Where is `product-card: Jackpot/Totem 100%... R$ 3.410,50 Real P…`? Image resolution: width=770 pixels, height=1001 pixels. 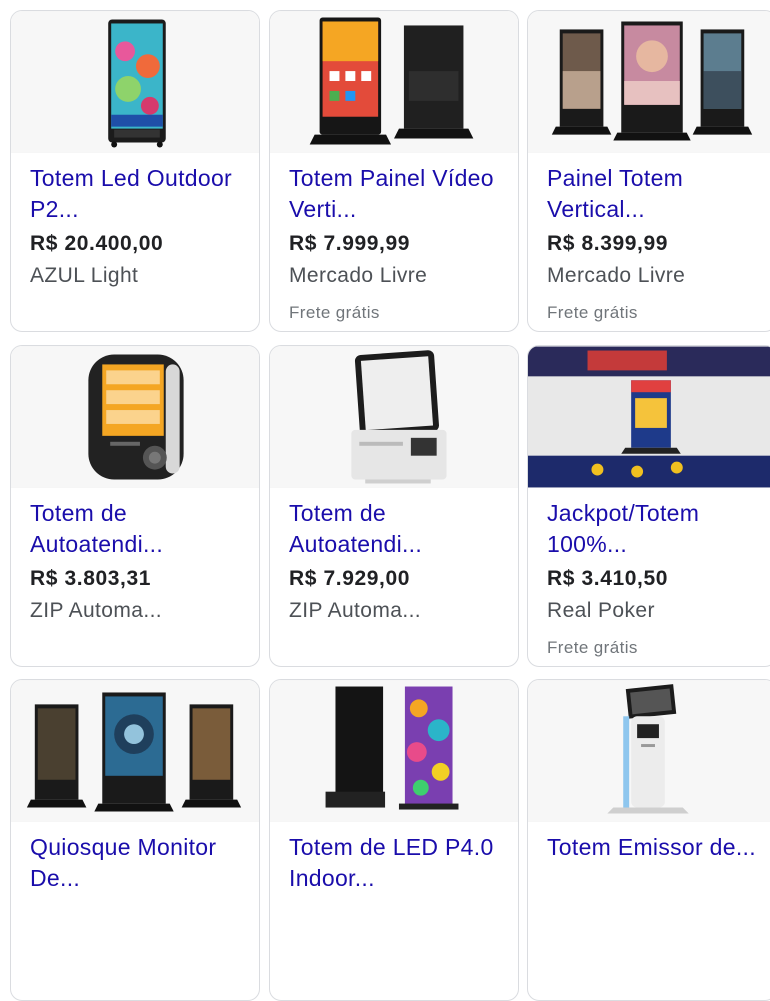
product-card: Jackpot/Totem 100%... R$ 3.410,50 Real P… is located at coordinates (648, 506).